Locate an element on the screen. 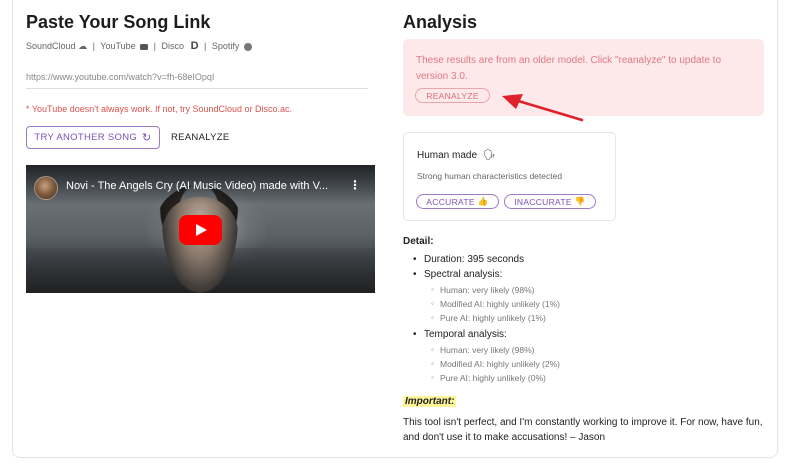 Image resolution: width=800 pixels, height=463 pixels. arrow-shaft is located at coordinates (548, 110).